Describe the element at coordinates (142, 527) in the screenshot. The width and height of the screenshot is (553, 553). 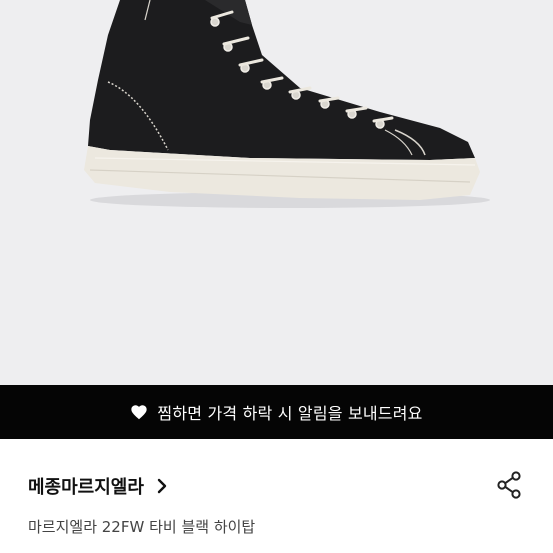
I see `product-title: 마르지엘라 22FW 타비 블랙 하이탑` at that location.